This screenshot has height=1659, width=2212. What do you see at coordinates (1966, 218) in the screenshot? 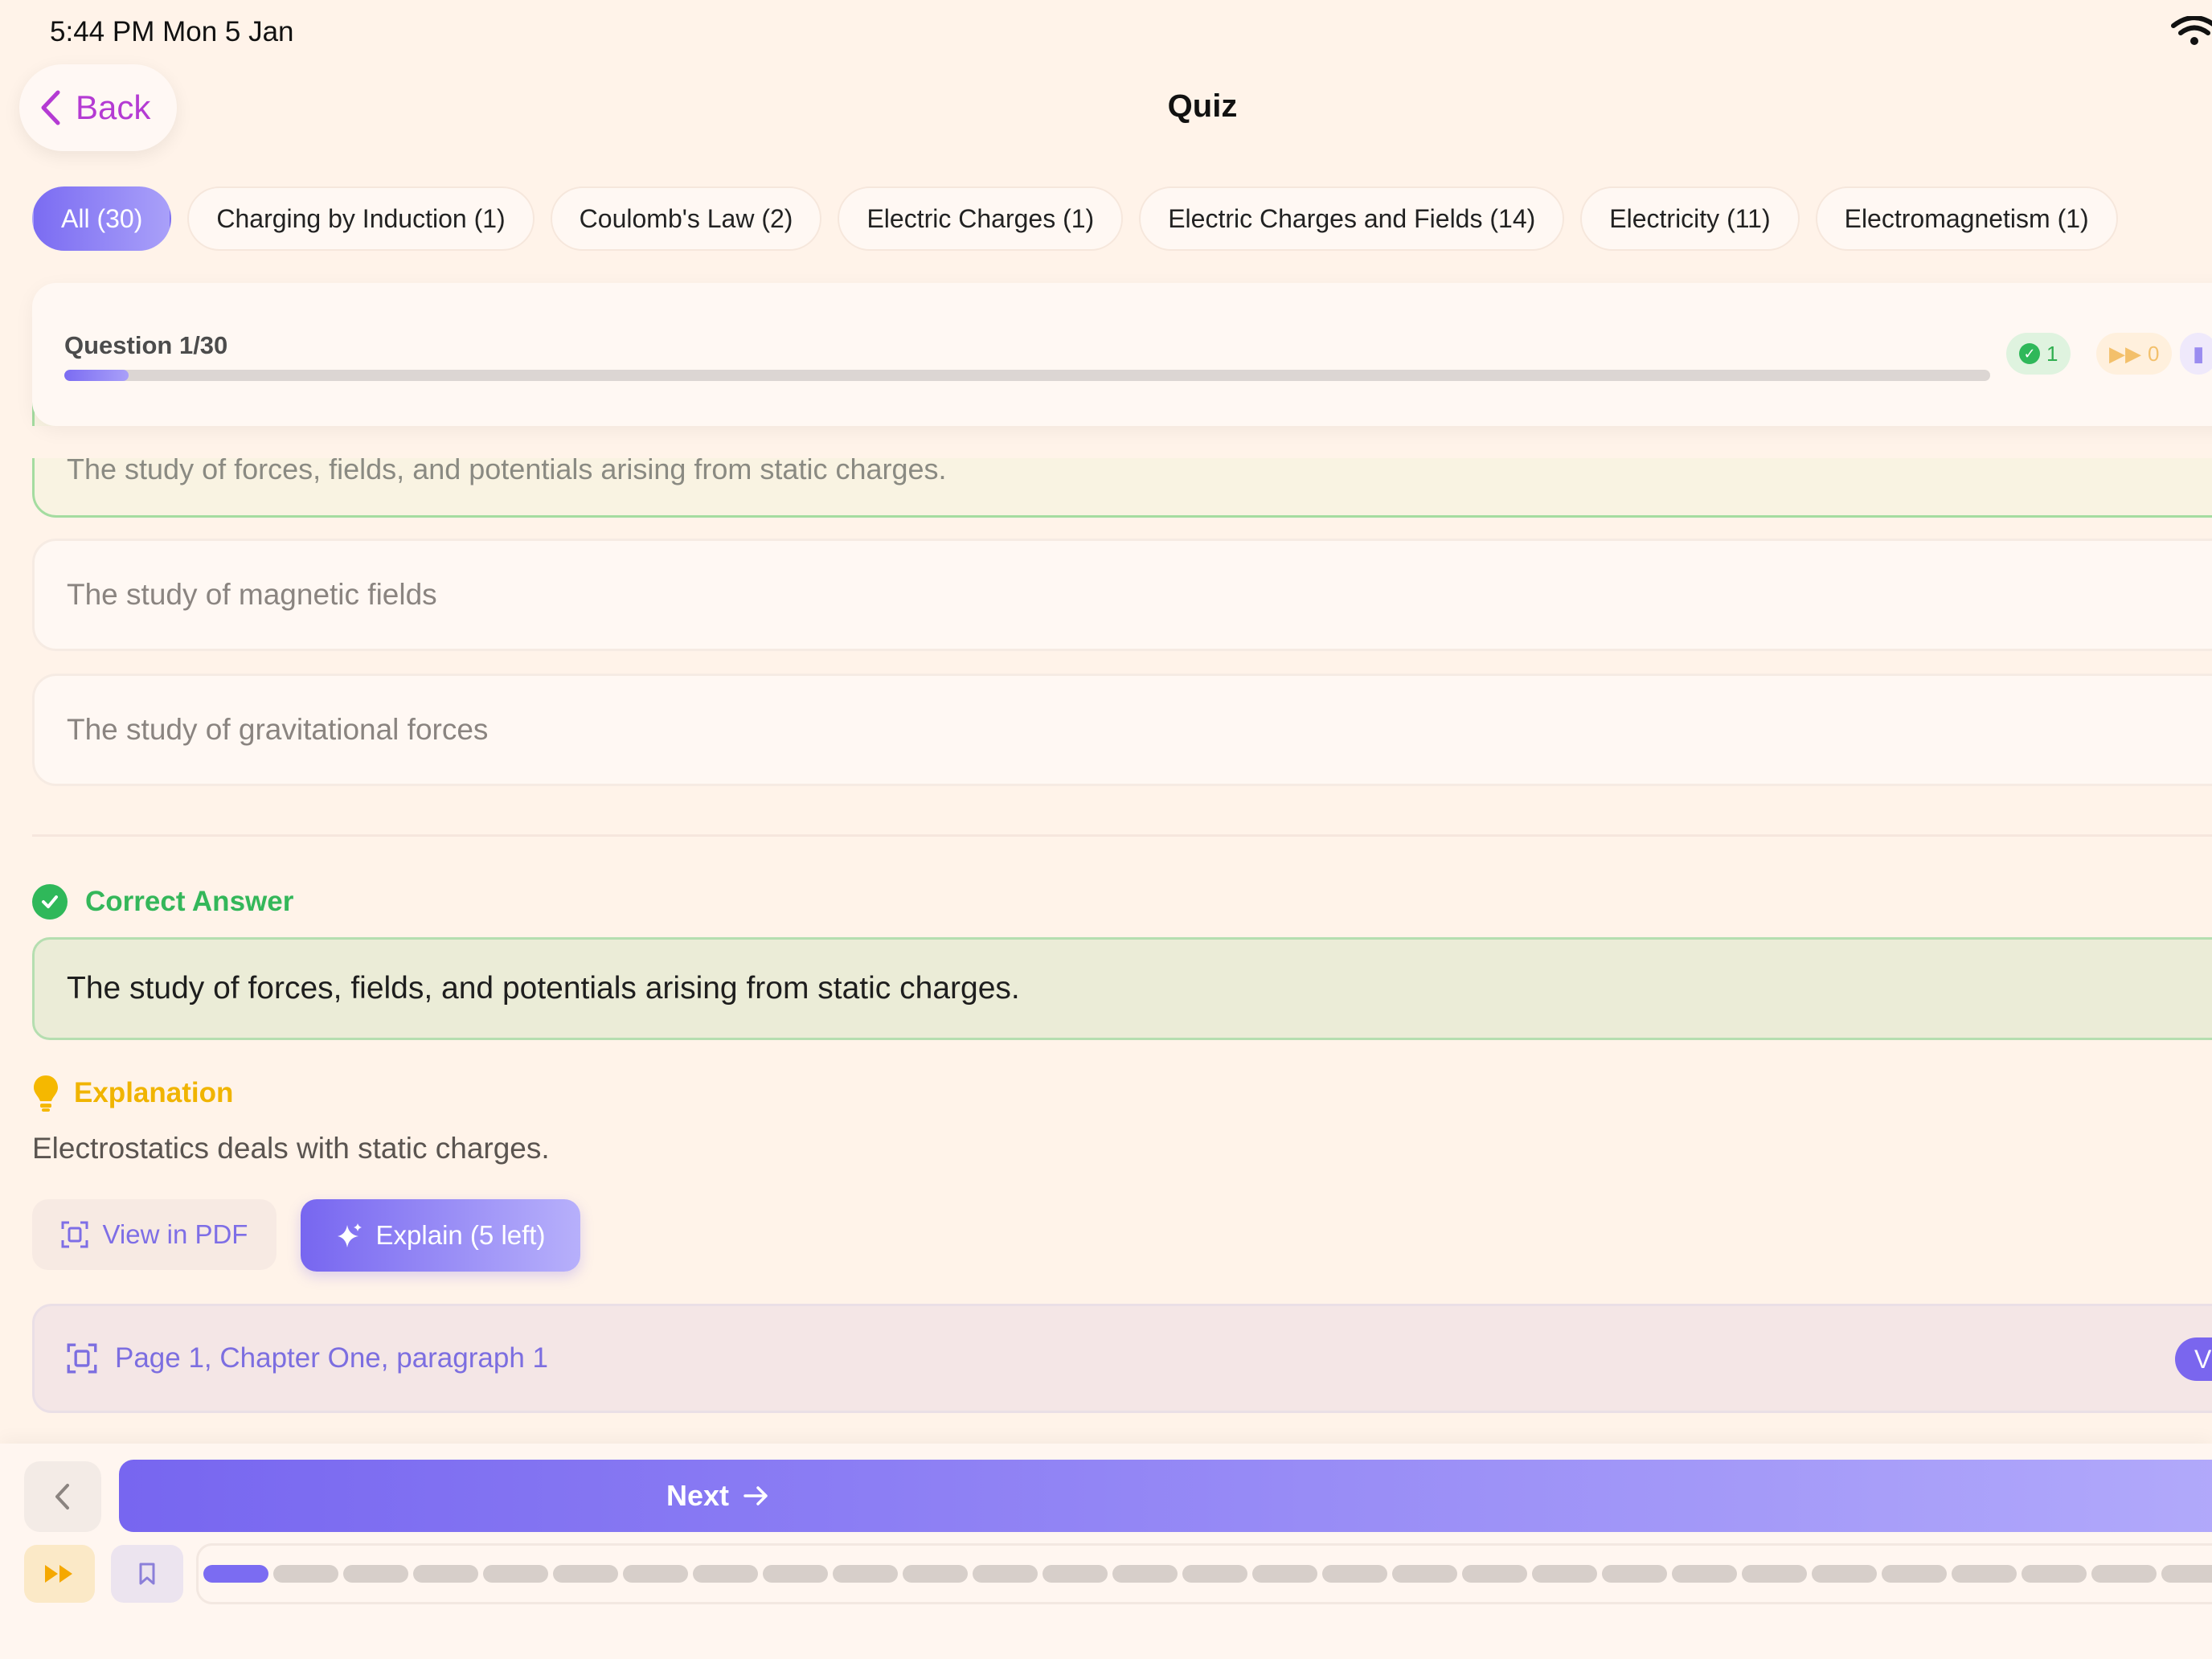
I see `chip-electromagnetism: Electromagnetism (1)` at bounding box center [1966, 218].